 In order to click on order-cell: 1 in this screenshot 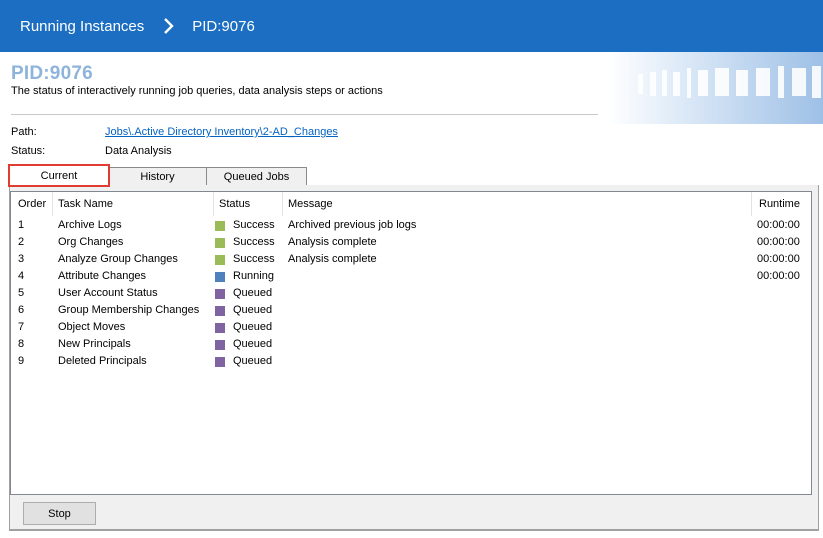, I will do `click(21, 225)`.